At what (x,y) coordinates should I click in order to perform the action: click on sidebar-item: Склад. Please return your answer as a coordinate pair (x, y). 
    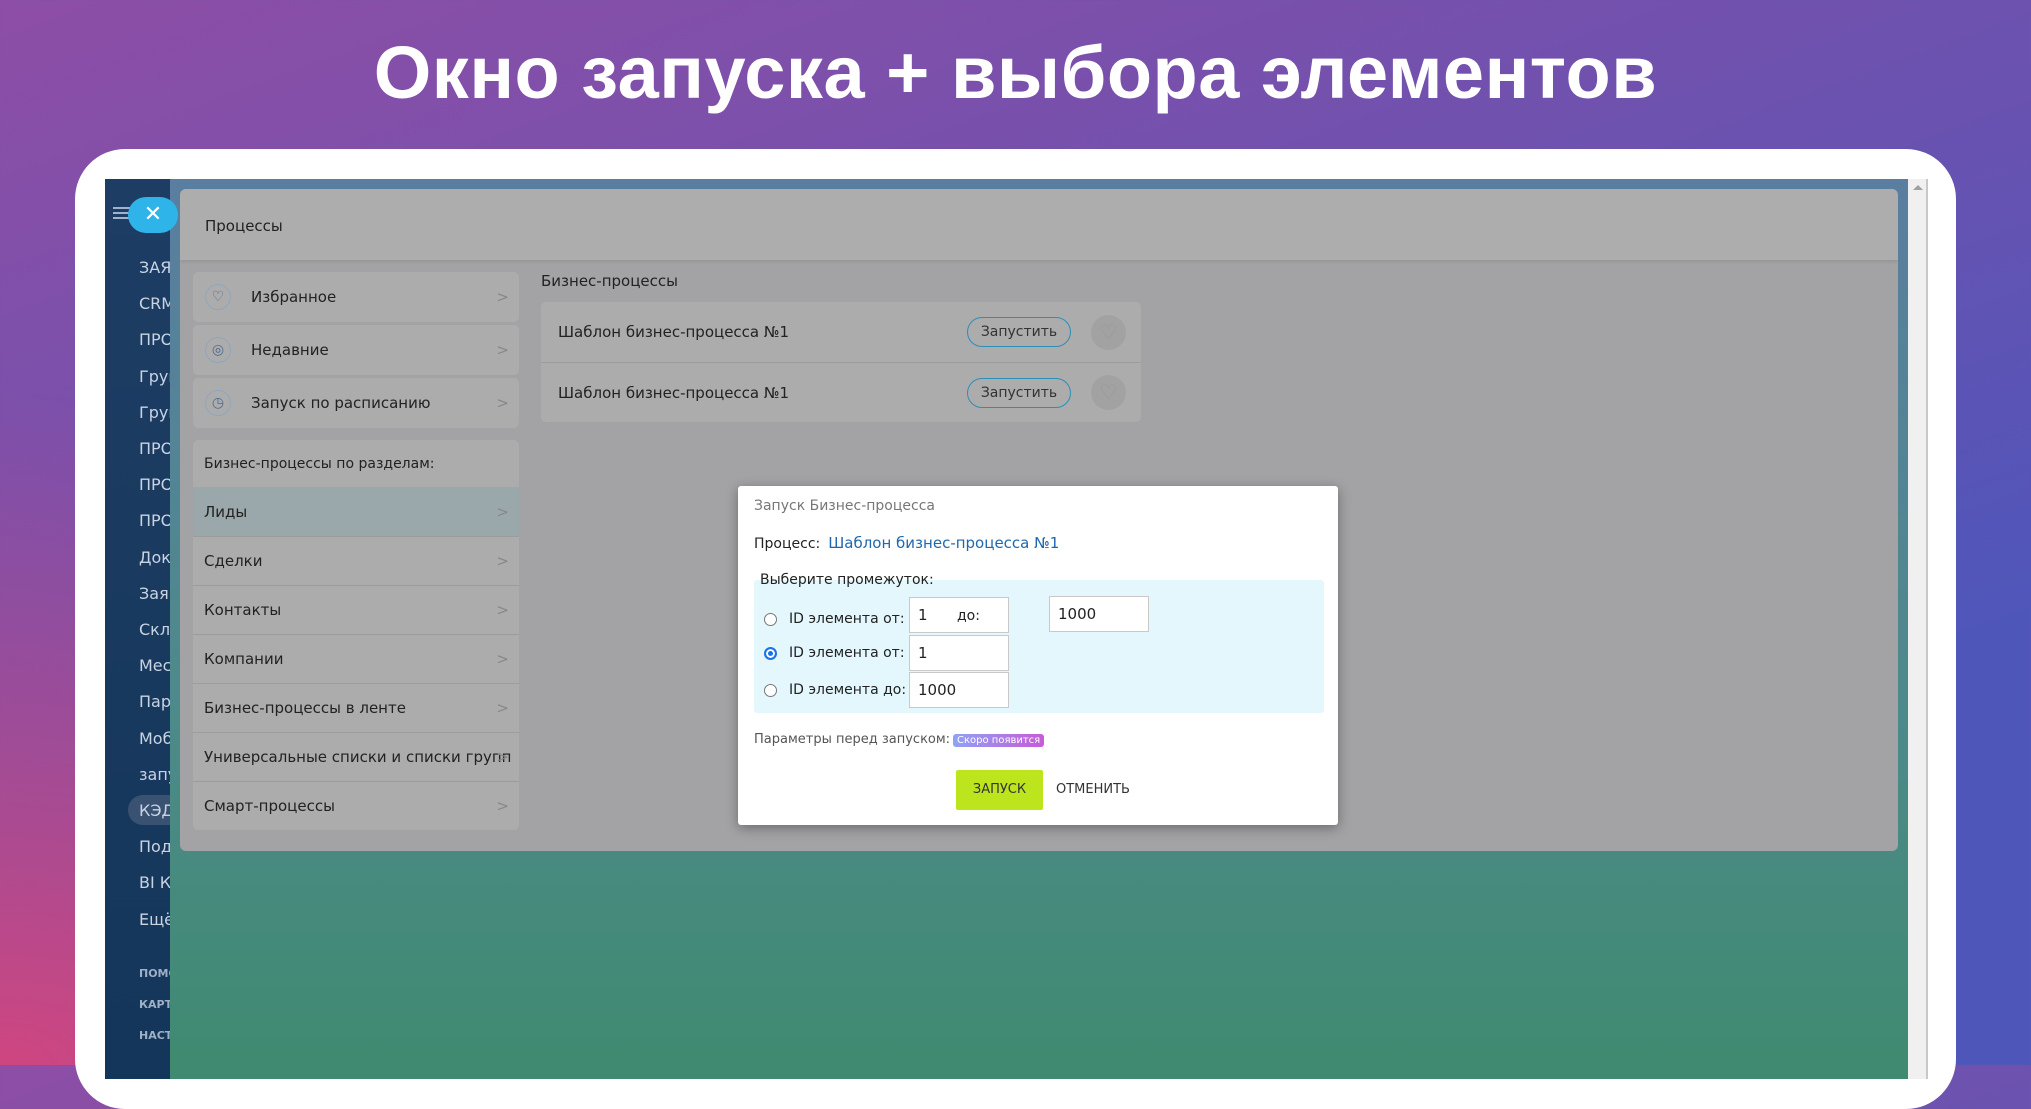
    Looking at the image, I should click on (154, 629).